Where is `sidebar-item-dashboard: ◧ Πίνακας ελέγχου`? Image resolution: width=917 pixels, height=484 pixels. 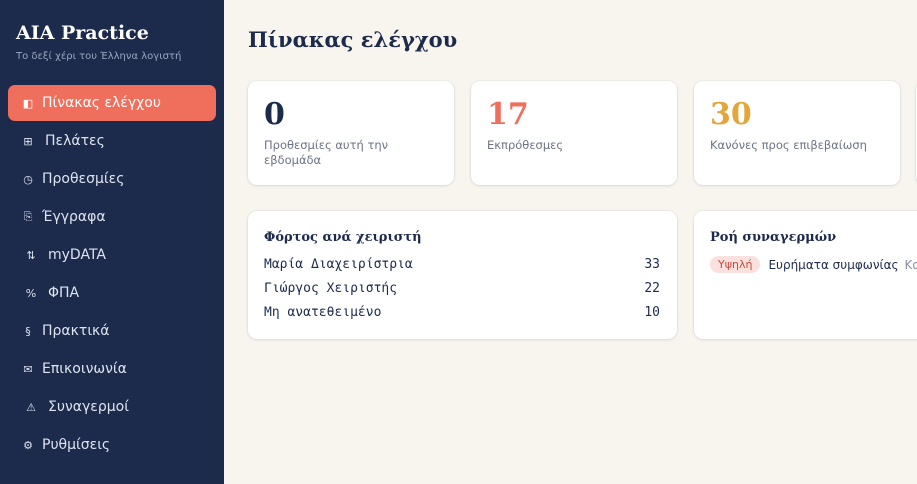 sidebar-item-dashboard: ◧ Πίνακας ελέγχου is located at coordinates (112, 103).